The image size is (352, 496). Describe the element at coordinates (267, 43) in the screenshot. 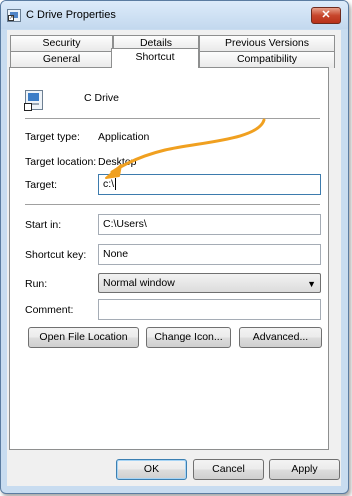

I see `tab-previous-versions: Previous Versions` at that location.